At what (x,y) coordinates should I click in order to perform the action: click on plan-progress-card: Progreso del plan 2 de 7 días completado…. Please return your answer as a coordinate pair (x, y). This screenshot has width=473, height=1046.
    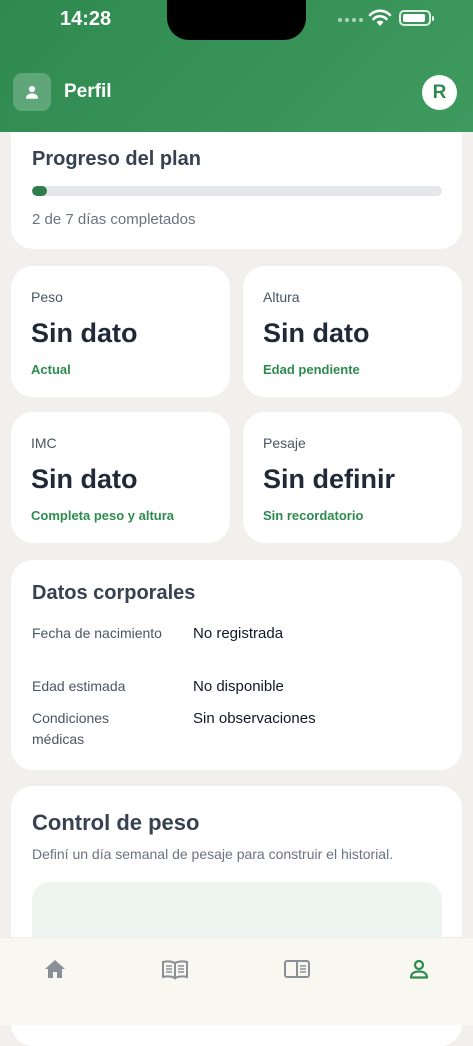
    Looking at the image, I should click on (236, 190).